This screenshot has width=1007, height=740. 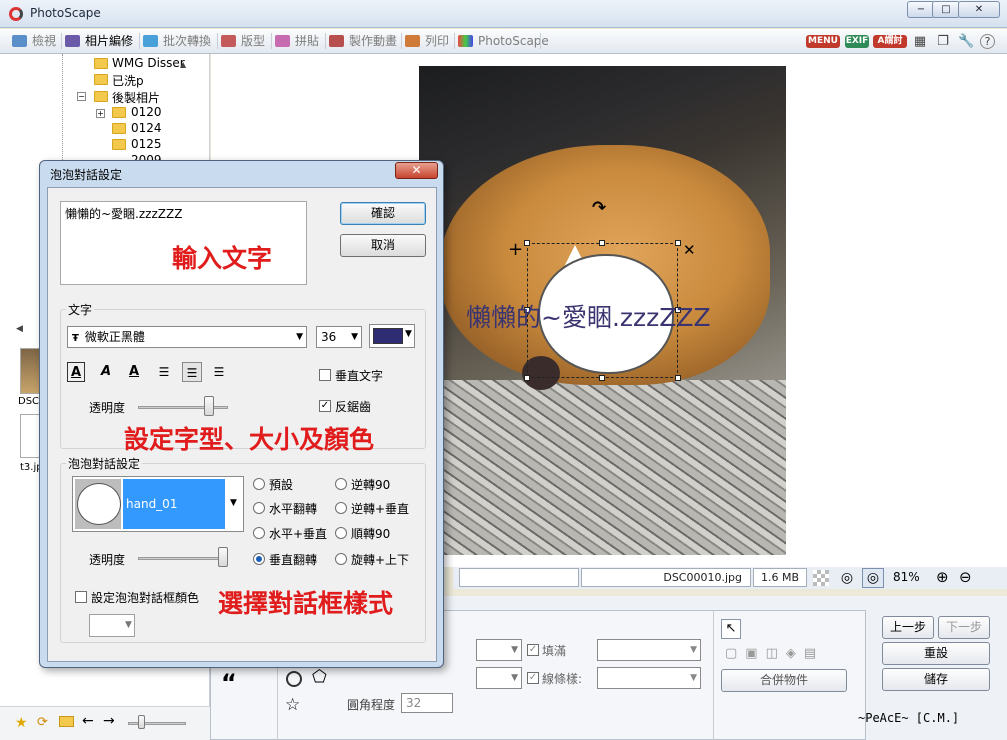 What do you see at coordinates (649, 650) in the screenshot?
I see `fill-style-combo: ▼` at bounding box center [649, 650].